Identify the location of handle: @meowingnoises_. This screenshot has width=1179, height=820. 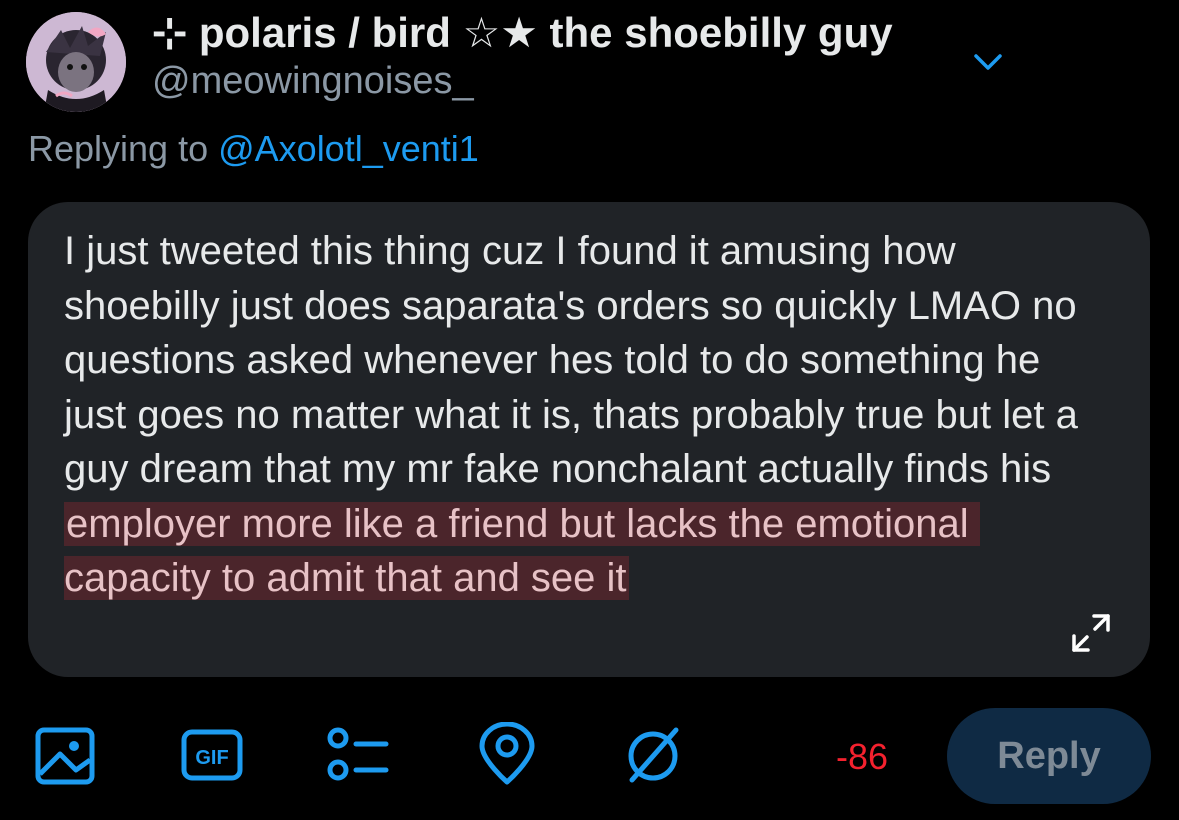
(313, 81).